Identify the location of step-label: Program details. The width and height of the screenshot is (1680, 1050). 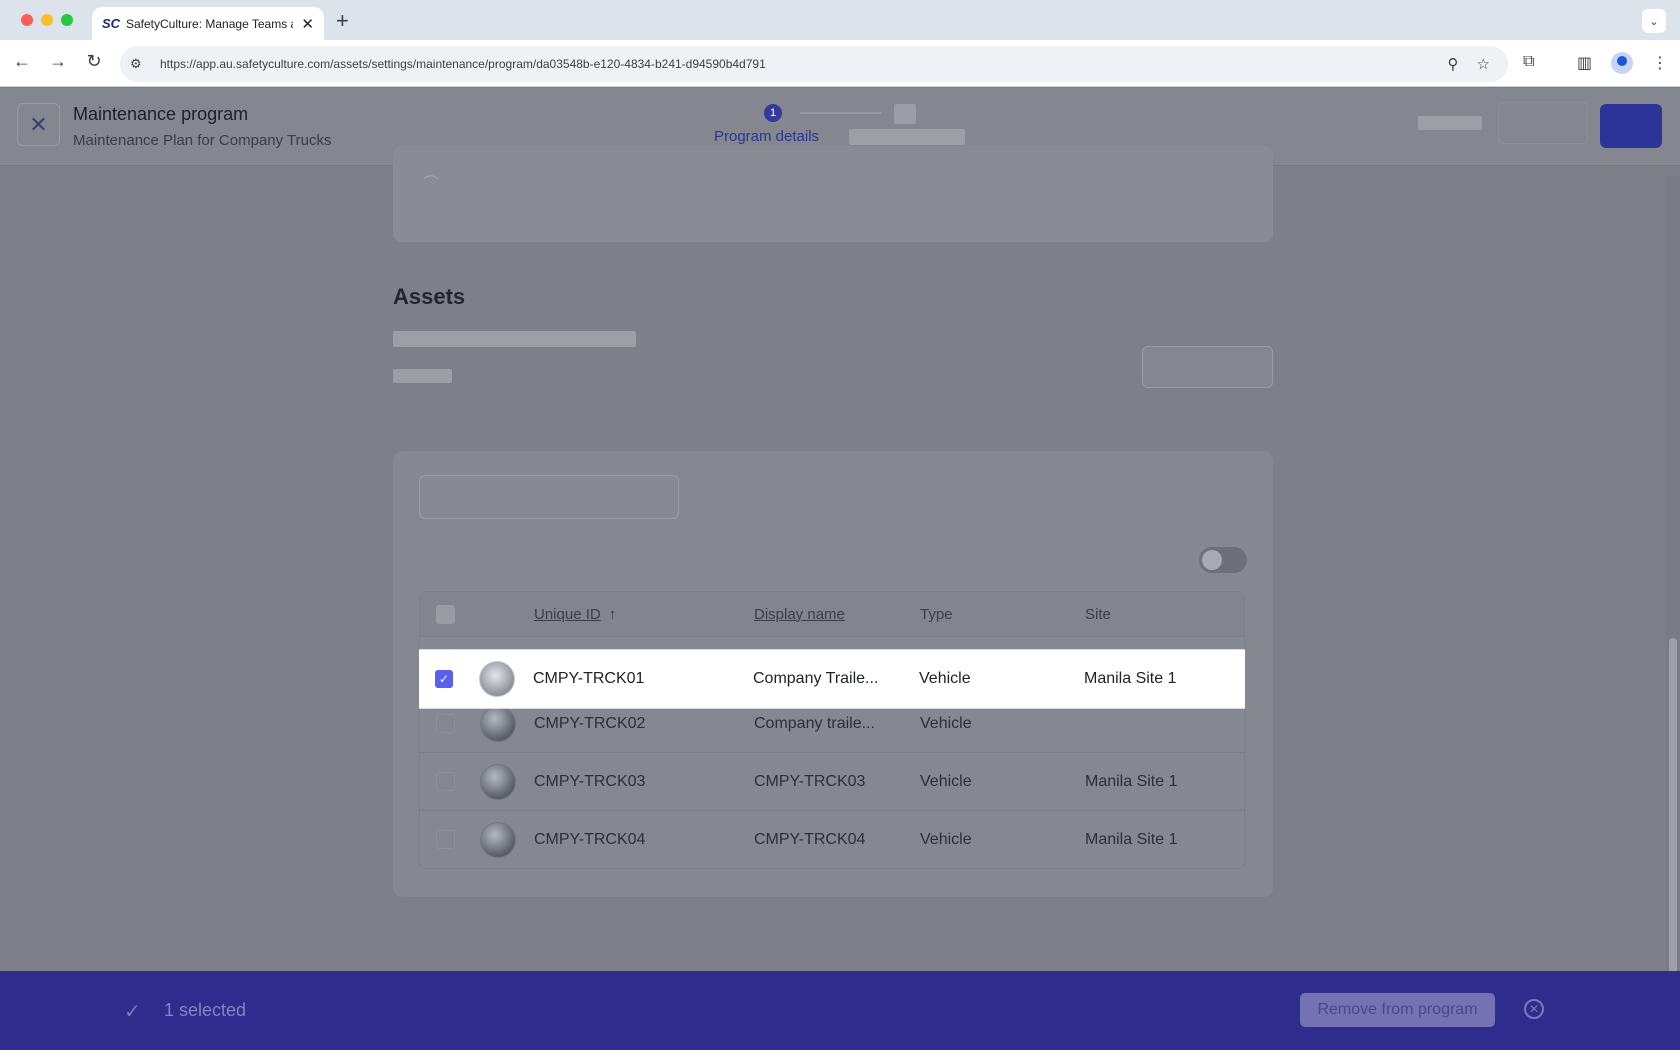
(766, 136).